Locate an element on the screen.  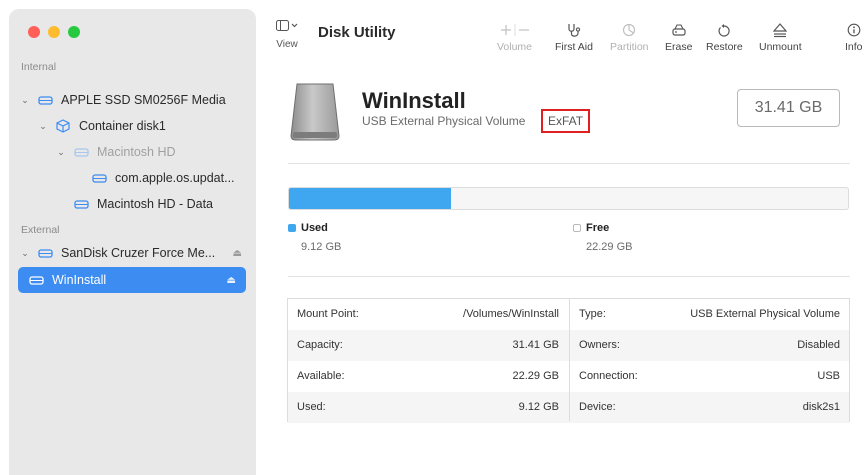
volume-button: Volume is located at coordinates (514, 37).